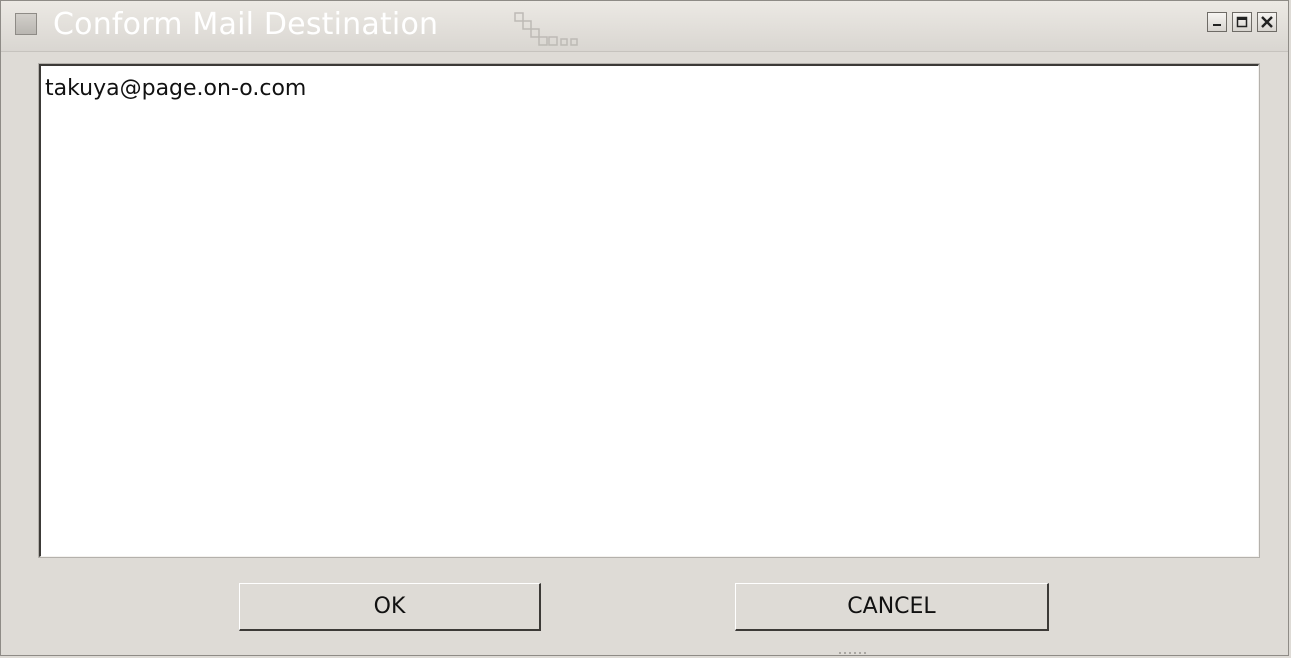  Describe the element at coordinates (26, 24) in the screenshot. I see `window-menu-icon` at that location.